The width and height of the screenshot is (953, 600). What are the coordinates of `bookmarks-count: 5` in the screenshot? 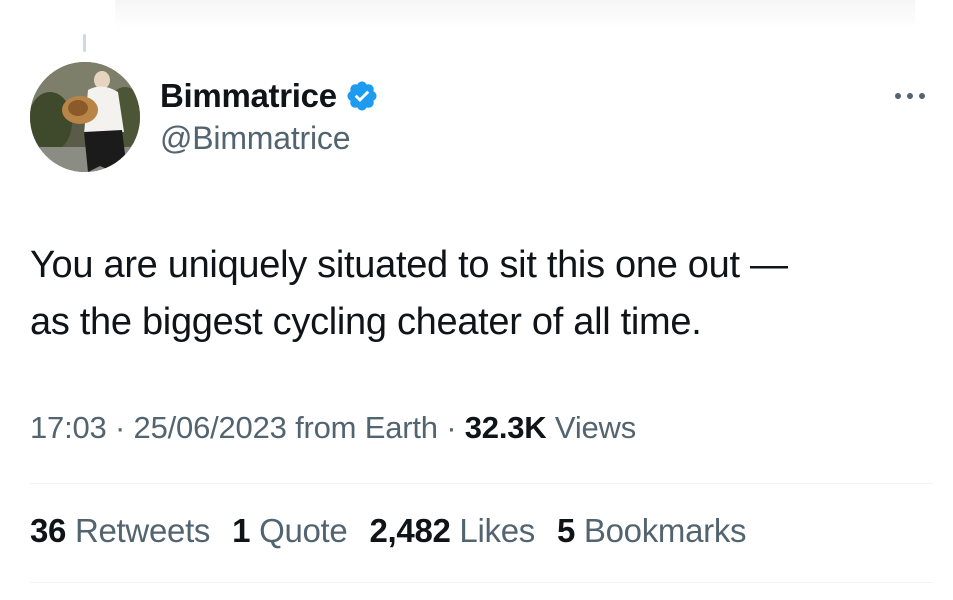 It's located at (566, 530).